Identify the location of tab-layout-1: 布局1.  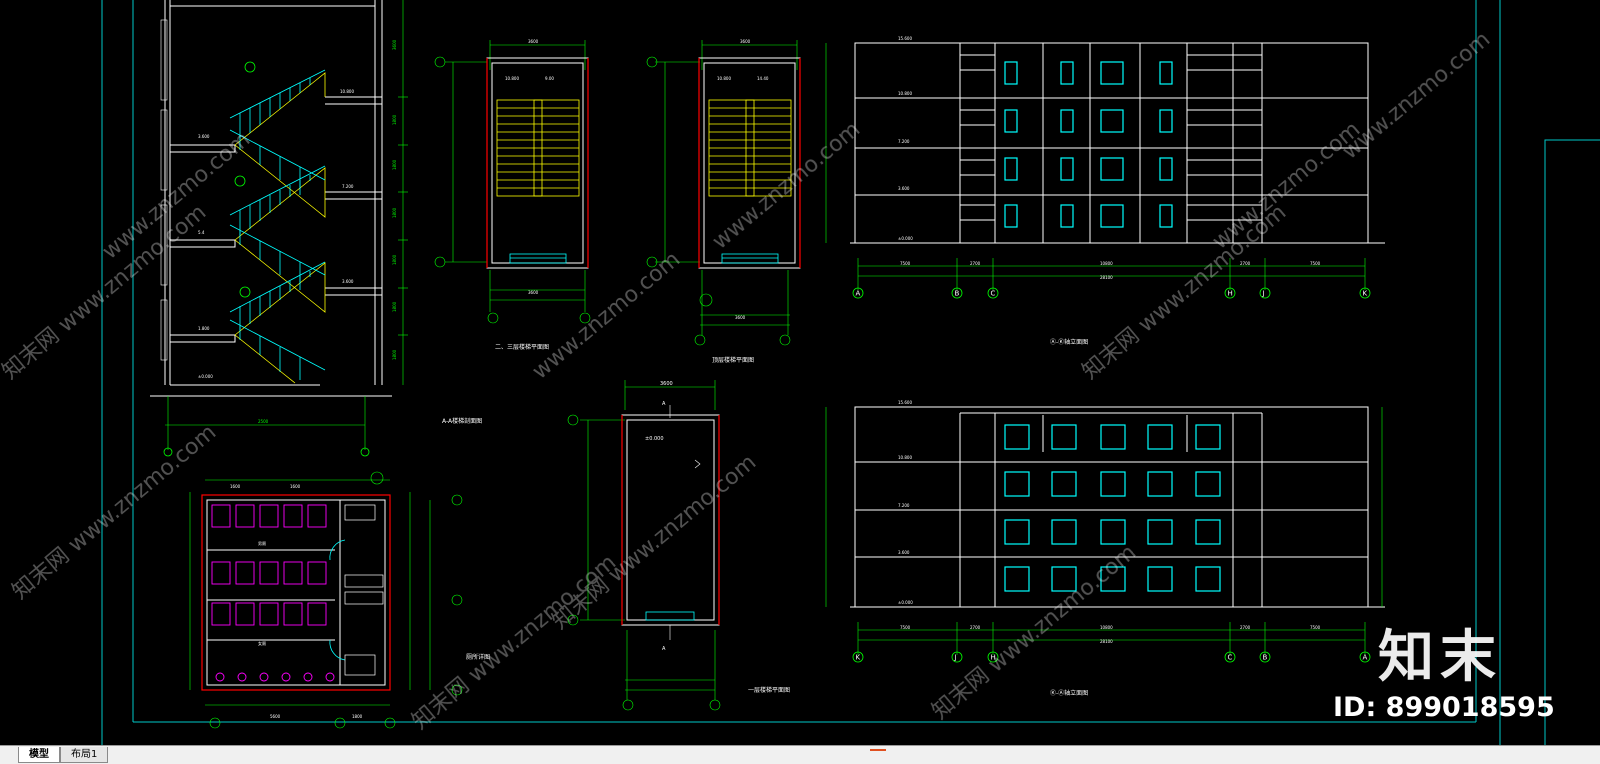
(84, 755).